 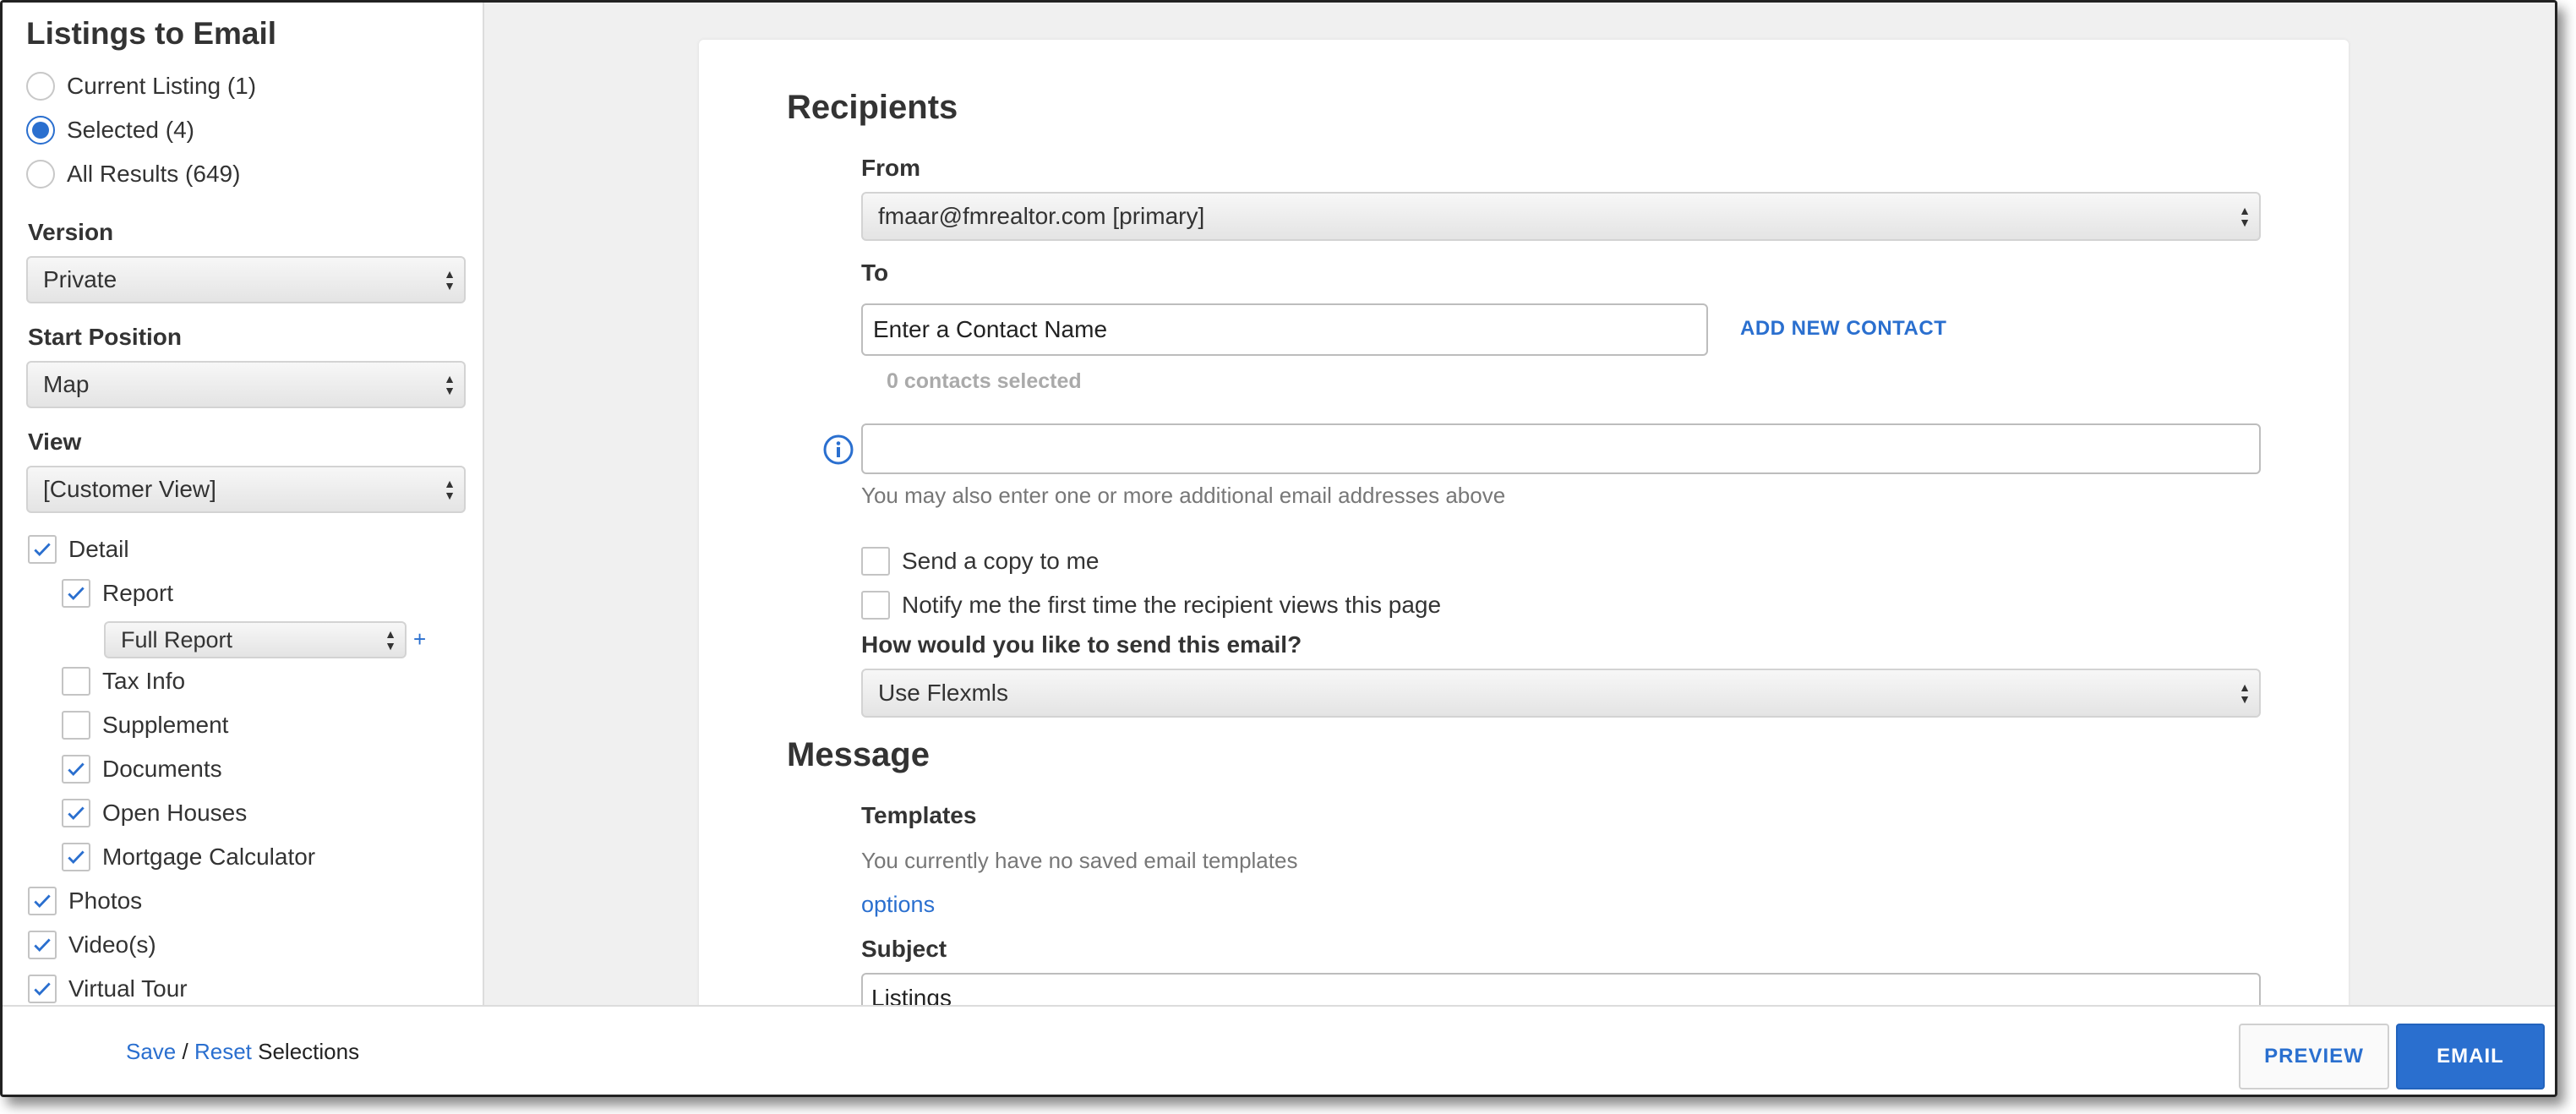 I want to click on checkbox-open-houses: Open Houses, so click(x=154, y=813).